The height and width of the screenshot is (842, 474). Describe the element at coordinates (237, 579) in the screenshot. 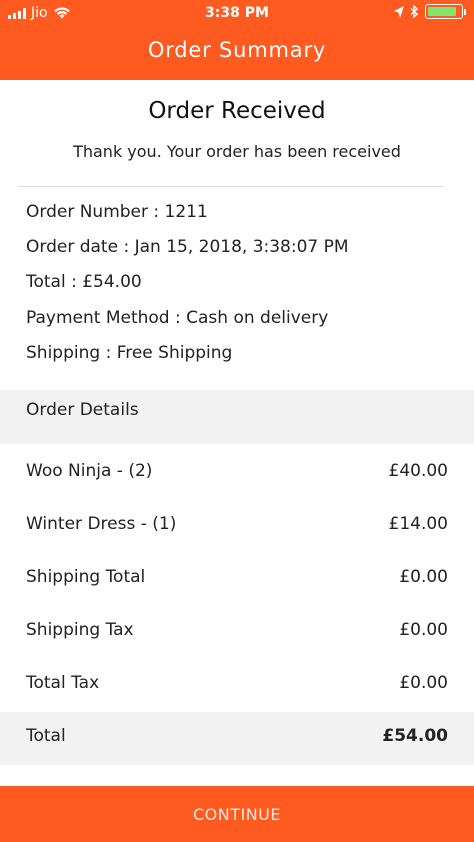

I see `shipping-total-row: Shipping Total £0.00` at that location.